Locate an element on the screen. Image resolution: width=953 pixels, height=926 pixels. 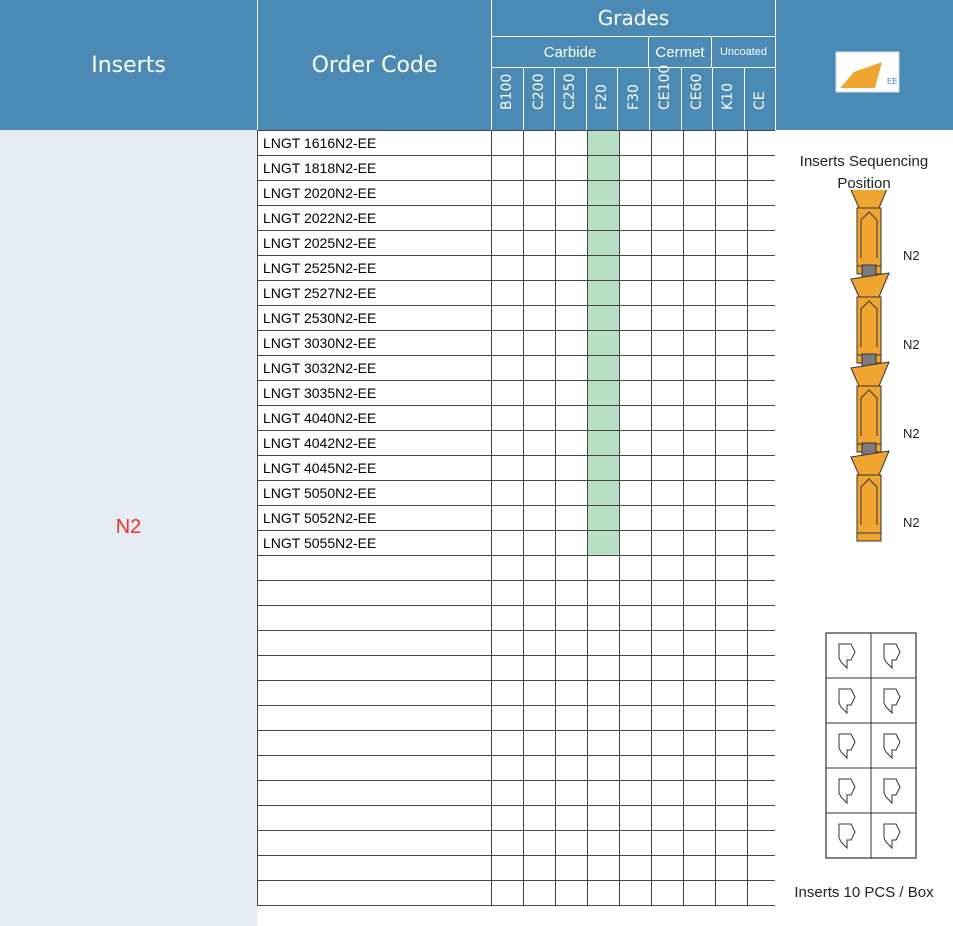
table-row: LNGT 4040N2-EE is located at coordinates (518, 418).